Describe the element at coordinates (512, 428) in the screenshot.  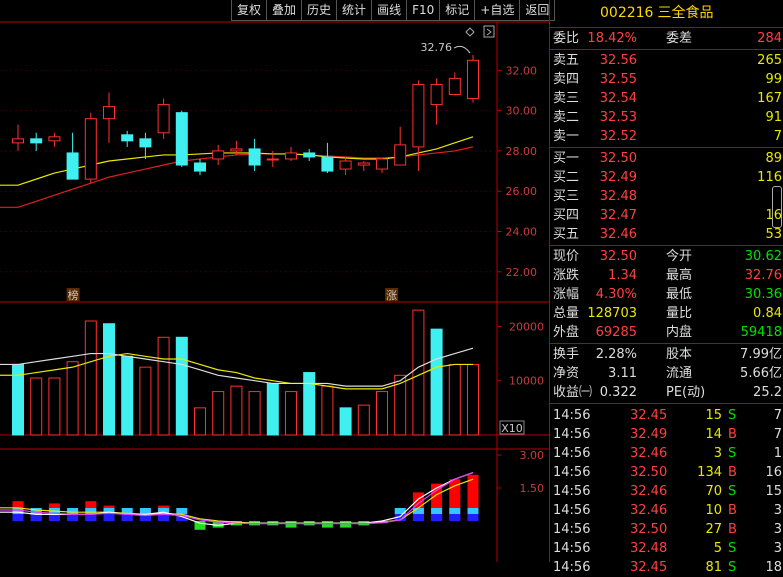
I see `volume-unit-label: X10` at that location.